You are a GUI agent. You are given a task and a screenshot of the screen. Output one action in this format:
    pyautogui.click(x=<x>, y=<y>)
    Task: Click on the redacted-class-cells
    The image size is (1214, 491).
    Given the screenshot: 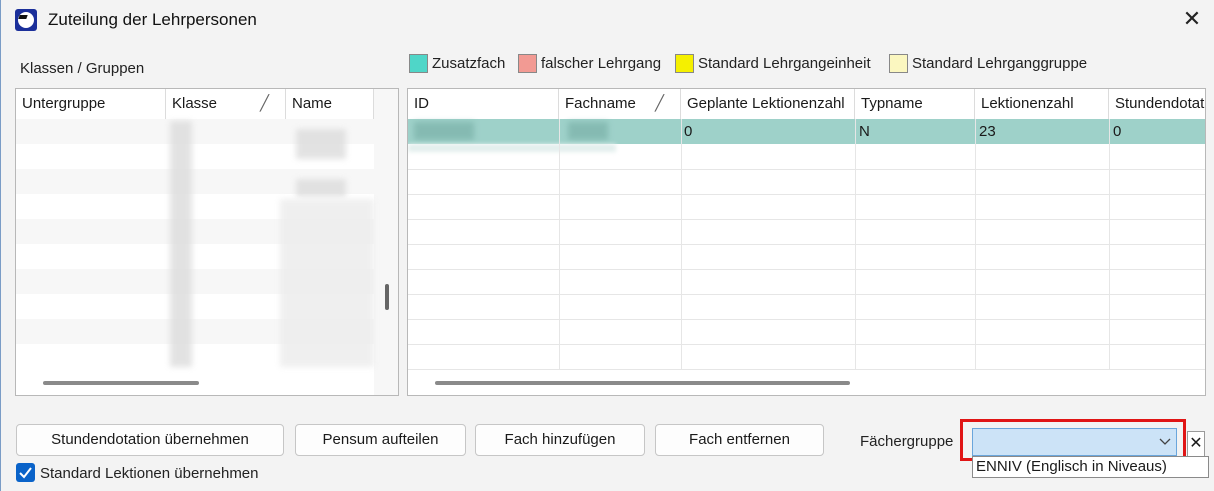 What is the action you would take?
    pyautogui.click(x=181, y=244)
    